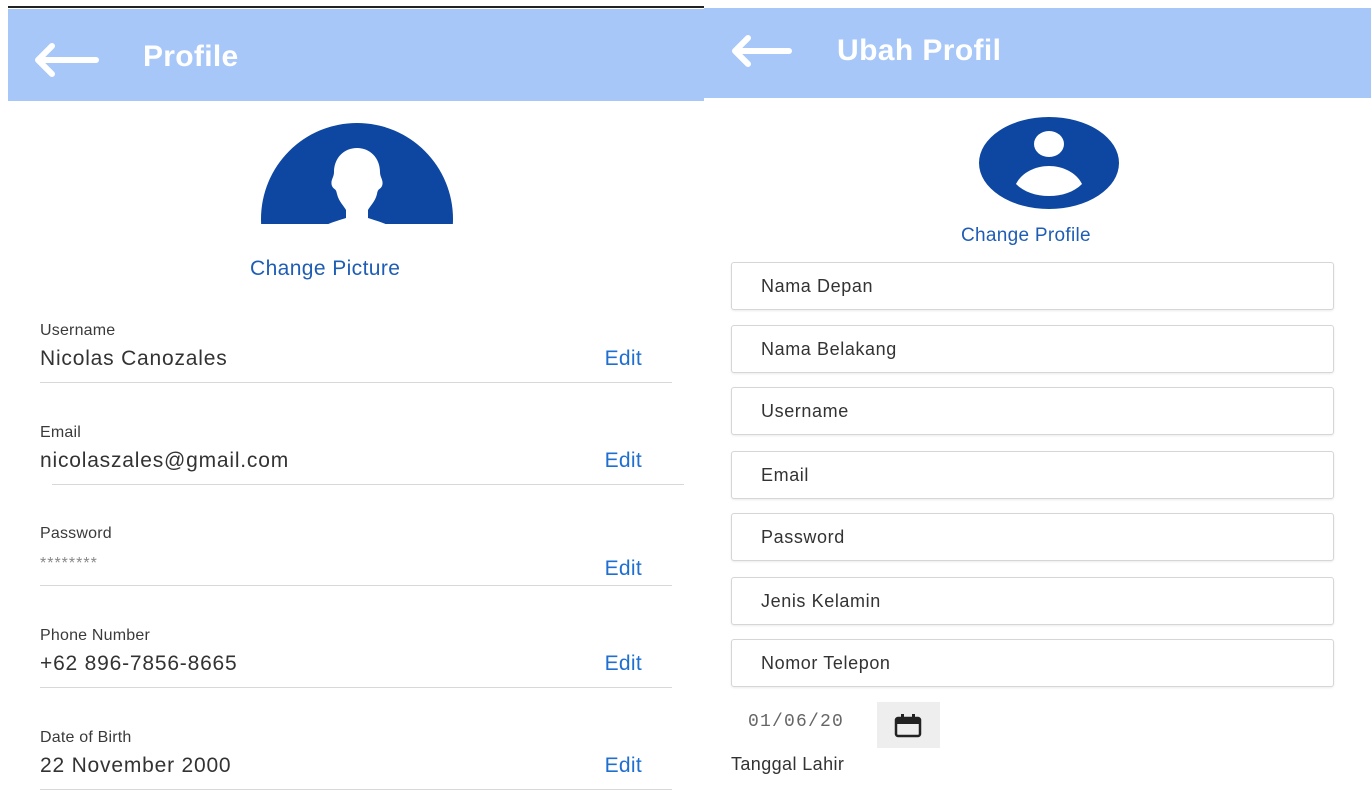 This screenshot has height=805, width=1371. I want to click on email-label: Email, so click(61, 432).